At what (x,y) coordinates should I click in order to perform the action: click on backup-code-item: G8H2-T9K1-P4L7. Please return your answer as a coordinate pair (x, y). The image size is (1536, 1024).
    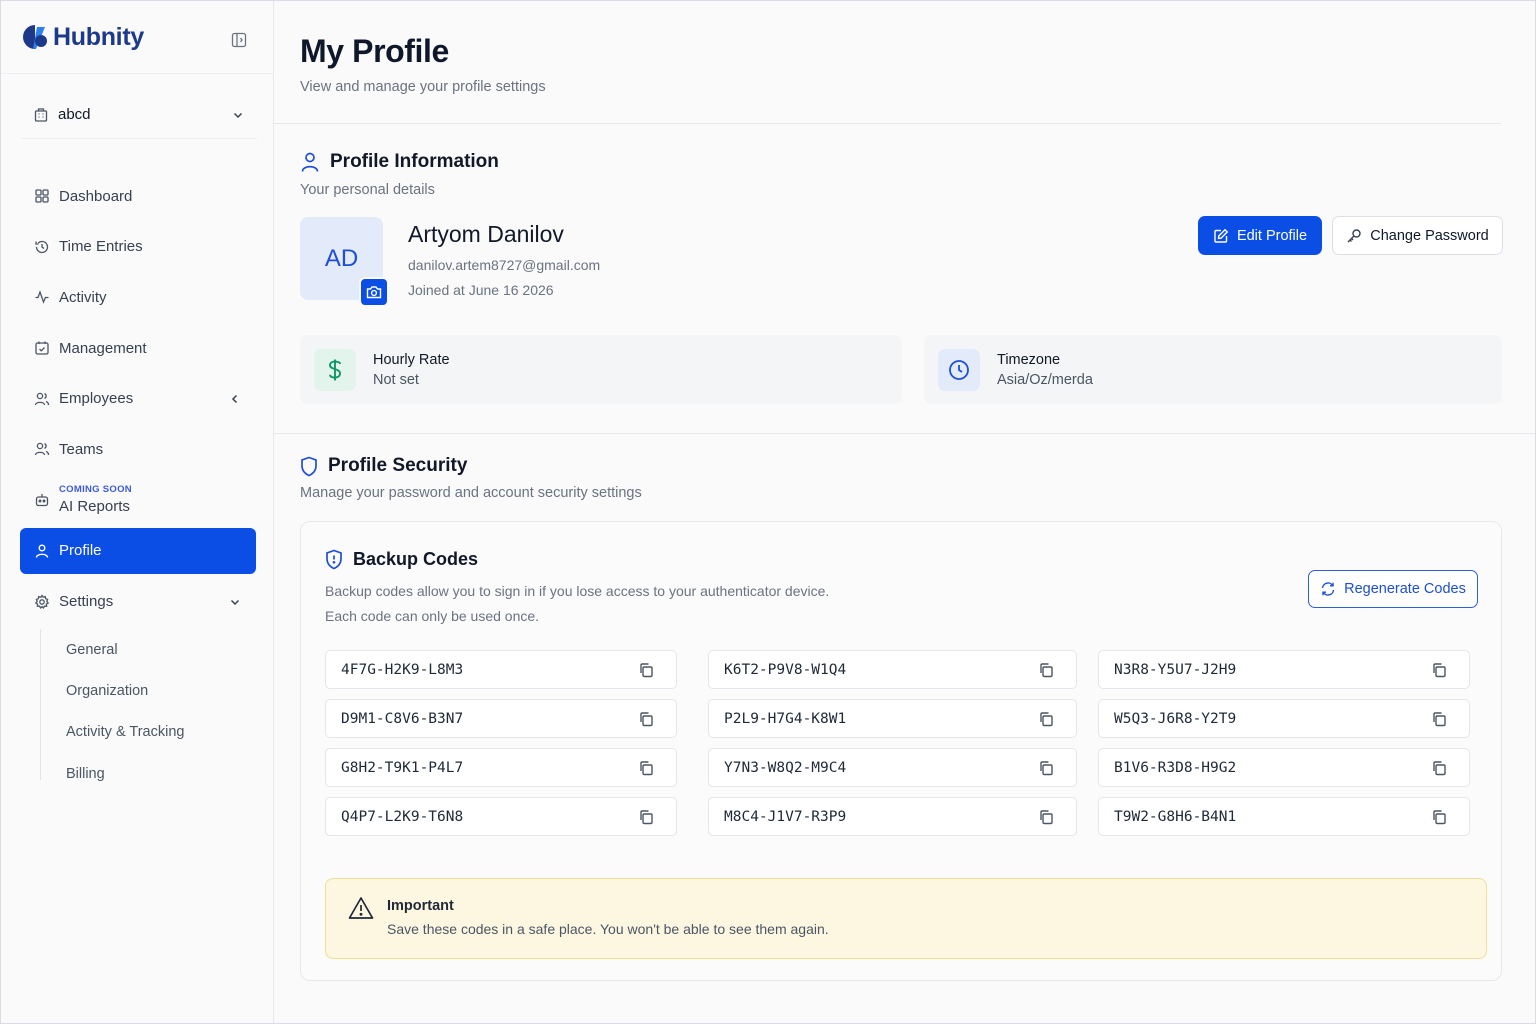
    Looking at the image, I should click on (501, 767).